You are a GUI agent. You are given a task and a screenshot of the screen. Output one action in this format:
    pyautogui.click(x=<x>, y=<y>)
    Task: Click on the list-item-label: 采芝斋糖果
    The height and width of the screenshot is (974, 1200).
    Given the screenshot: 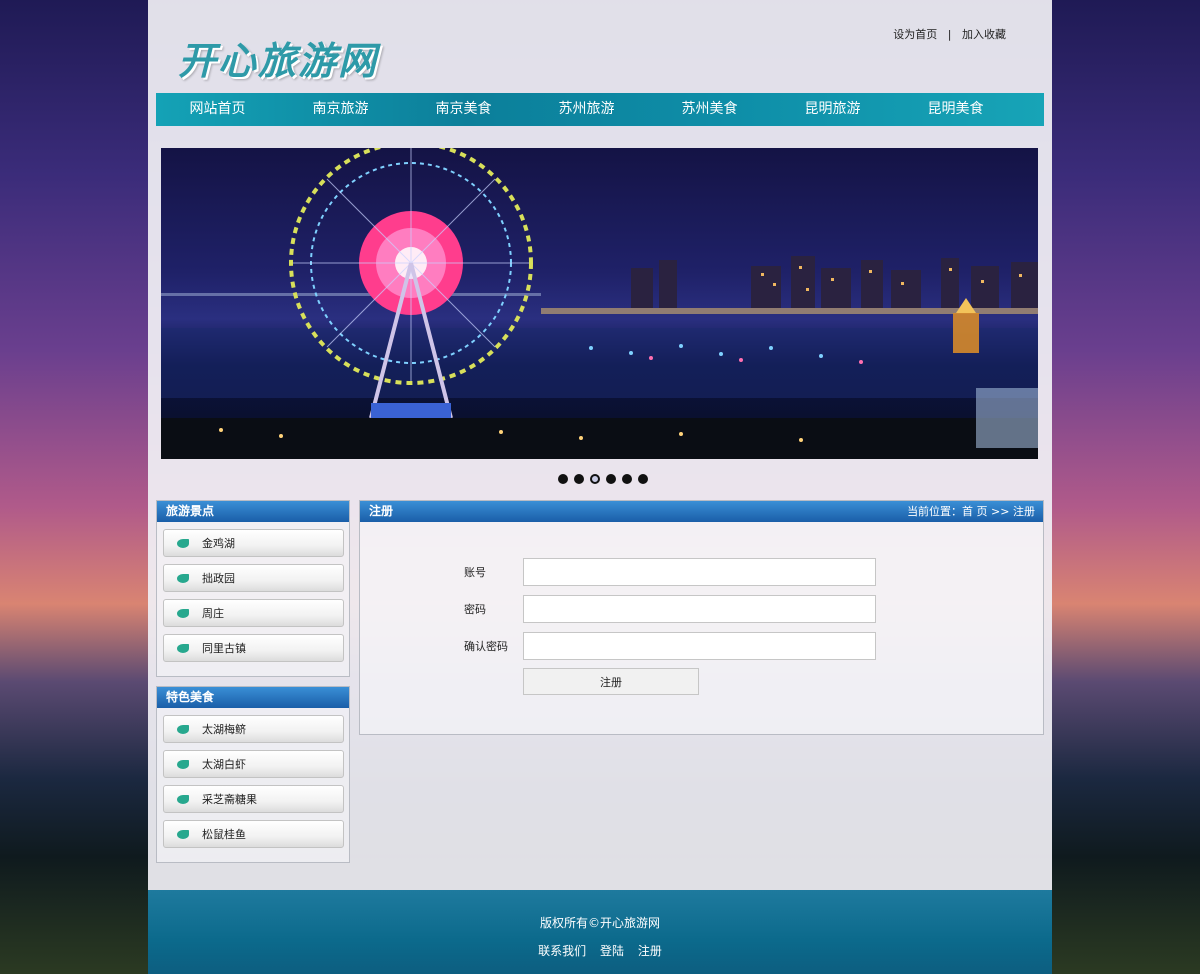 What is the action you would take?
    pyautogui.click(x=229, y=799)
    